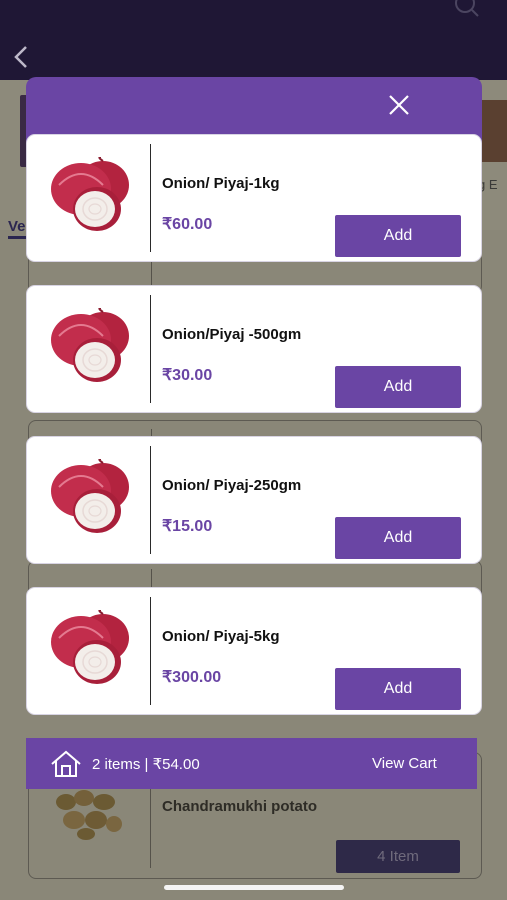 The image size is (507, 900). What do you see at coordinates (492, 131) in the screenshot?
I see `category-thumbnail` at bounding box center [492, 131].